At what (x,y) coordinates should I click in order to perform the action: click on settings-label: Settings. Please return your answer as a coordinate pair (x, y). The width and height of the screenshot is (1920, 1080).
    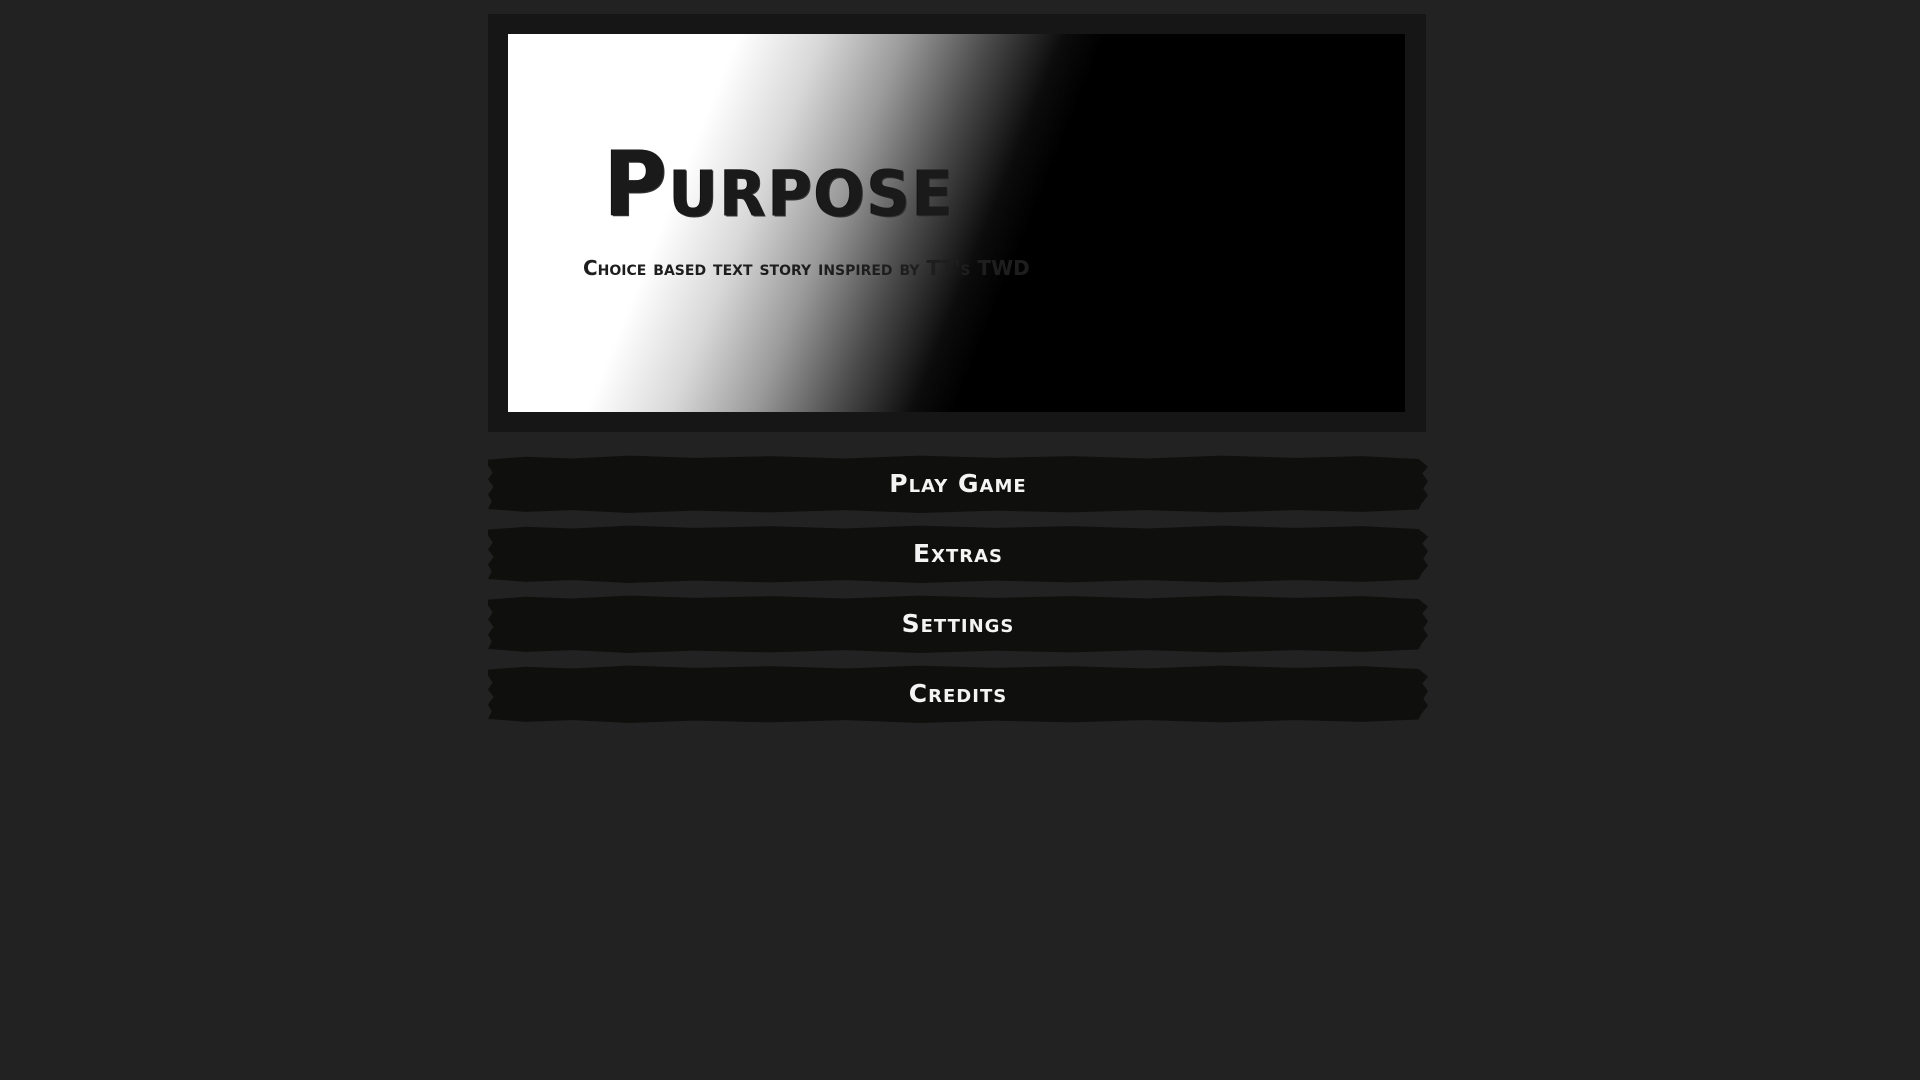
    Looking at the image, I should click on (958, 623).